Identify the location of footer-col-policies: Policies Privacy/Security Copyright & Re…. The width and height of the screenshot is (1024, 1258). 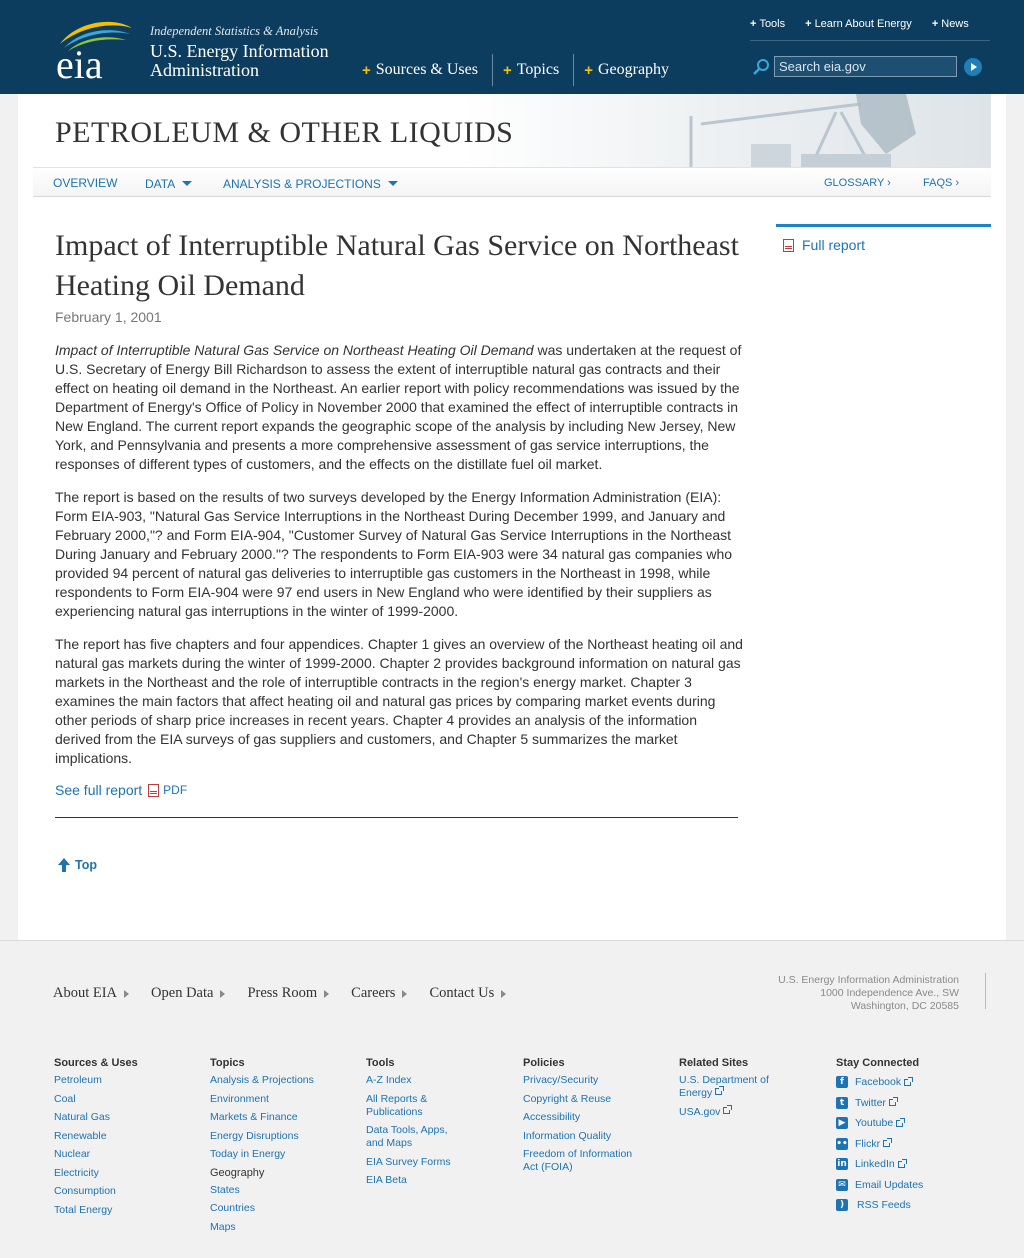
(585, 1118).